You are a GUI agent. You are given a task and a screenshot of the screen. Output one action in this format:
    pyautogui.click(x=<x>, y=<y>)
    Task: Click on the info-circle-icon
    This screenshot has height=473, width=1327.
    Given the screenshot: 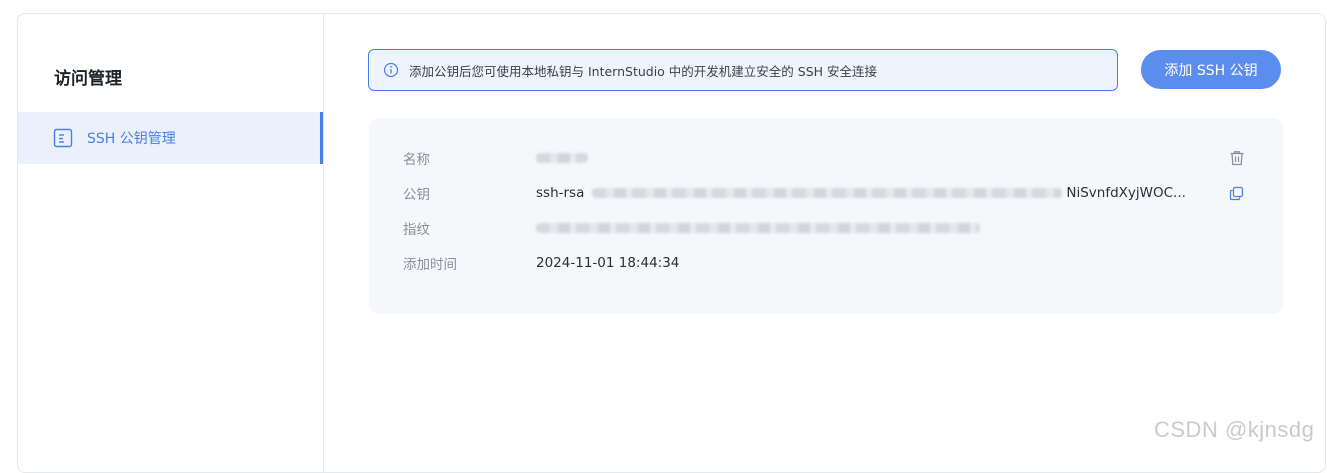 What is the action you would take?
    pyautogui.click(x=391, y=70)
    